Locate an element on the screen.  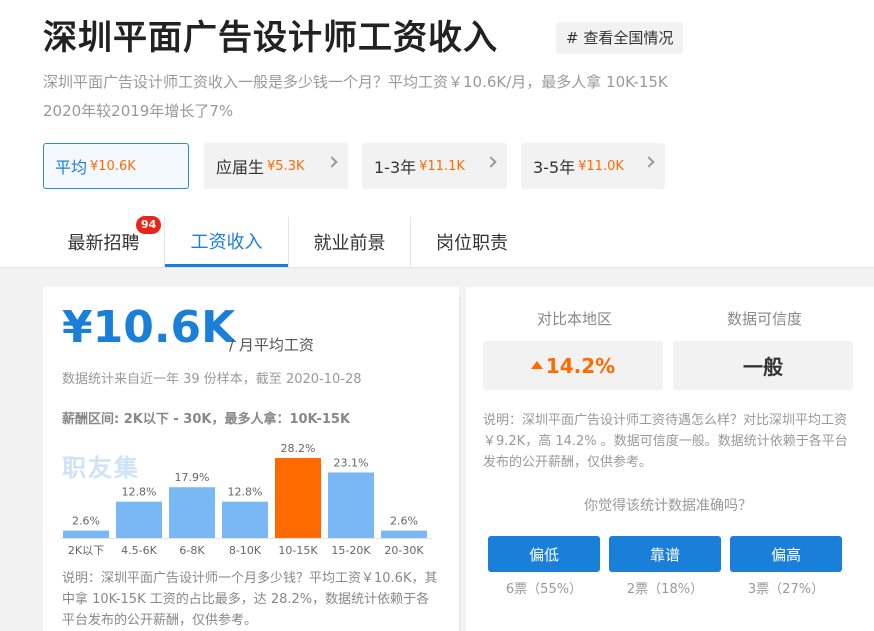
vote-high-button: 偏高 is located at coordinates (786, 554).